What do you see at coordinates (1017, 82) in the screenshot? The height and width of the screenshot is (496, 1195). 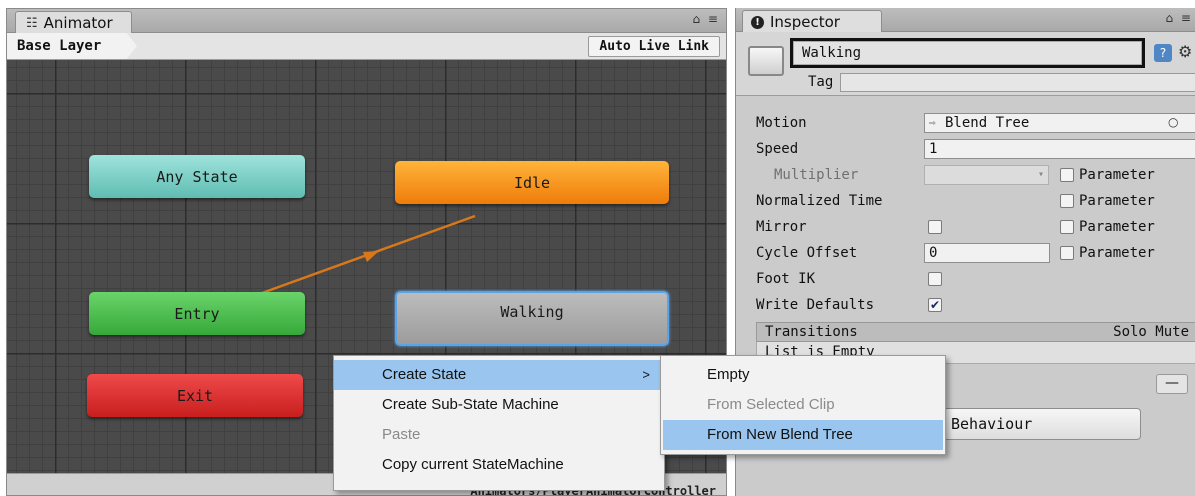 I see `tag-field` at bounding box center [1017, 82].